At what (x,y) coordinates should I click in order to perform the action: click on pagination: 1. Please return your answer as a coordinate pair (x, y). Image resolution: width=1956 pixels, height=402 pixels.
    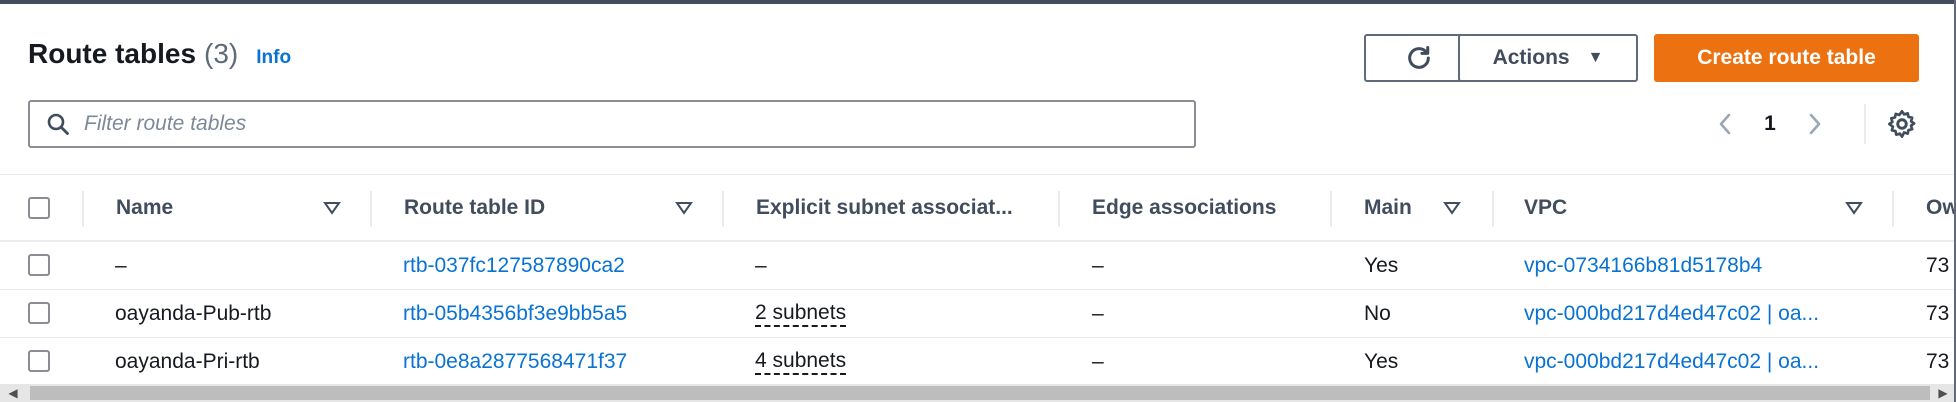
    Looking at the image, I should click on (1770, 124).